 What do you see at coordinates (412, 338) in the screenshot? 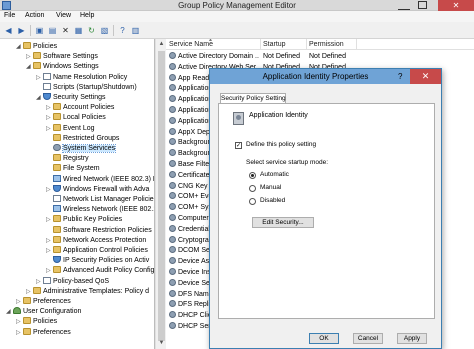
I see `apply-button: Apply` at bounding box center [412, 338].